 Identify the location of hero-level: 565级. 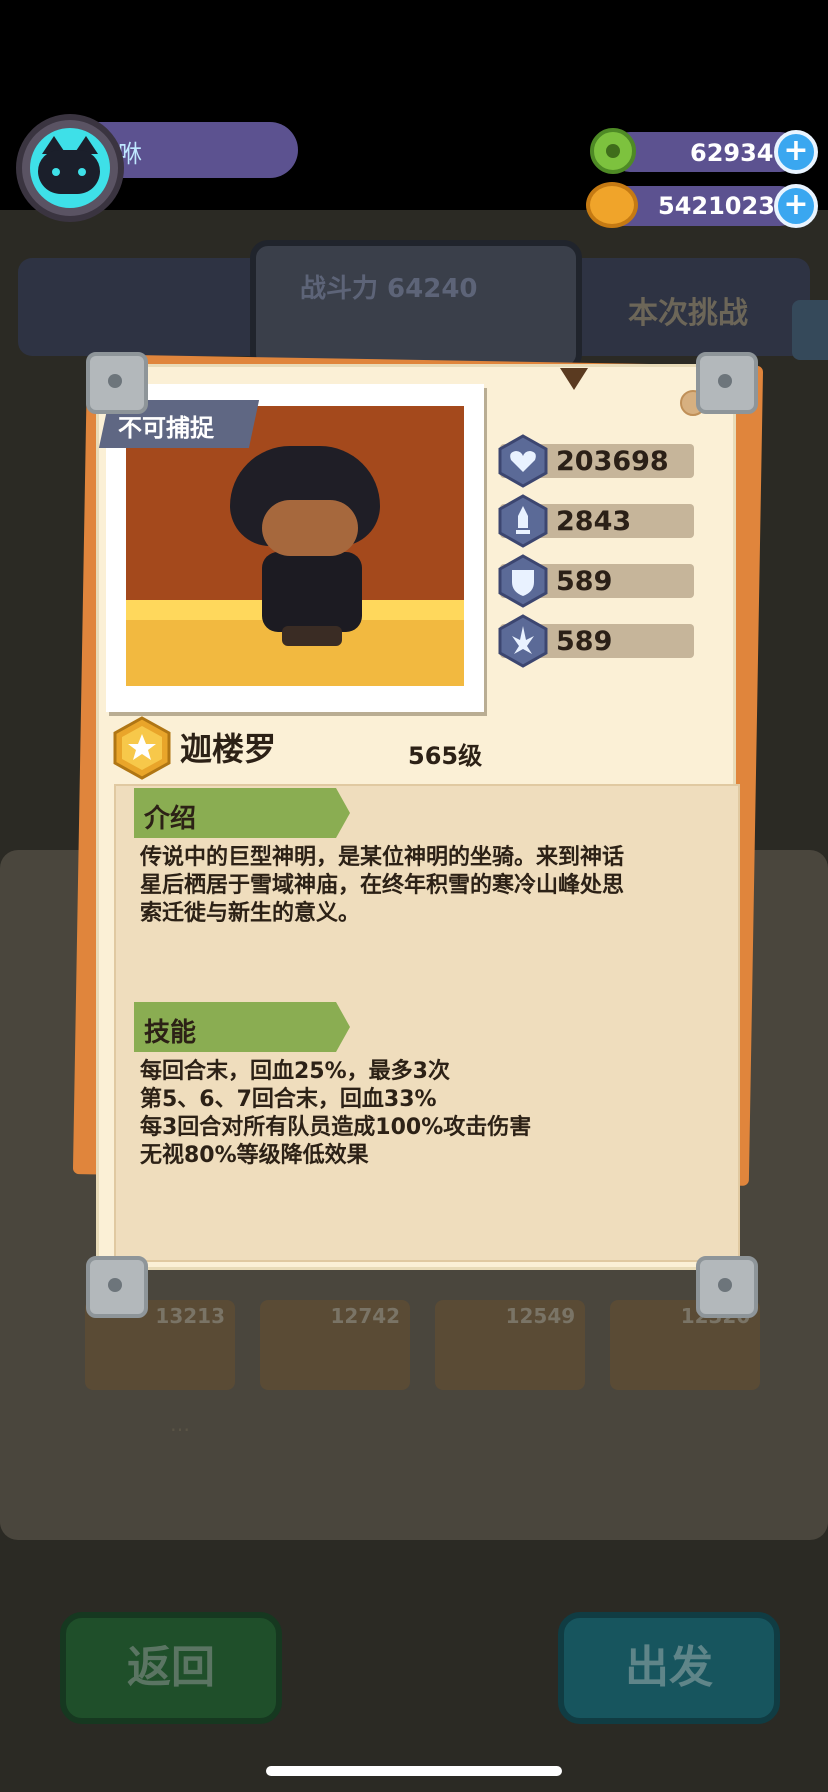
(445, 756).